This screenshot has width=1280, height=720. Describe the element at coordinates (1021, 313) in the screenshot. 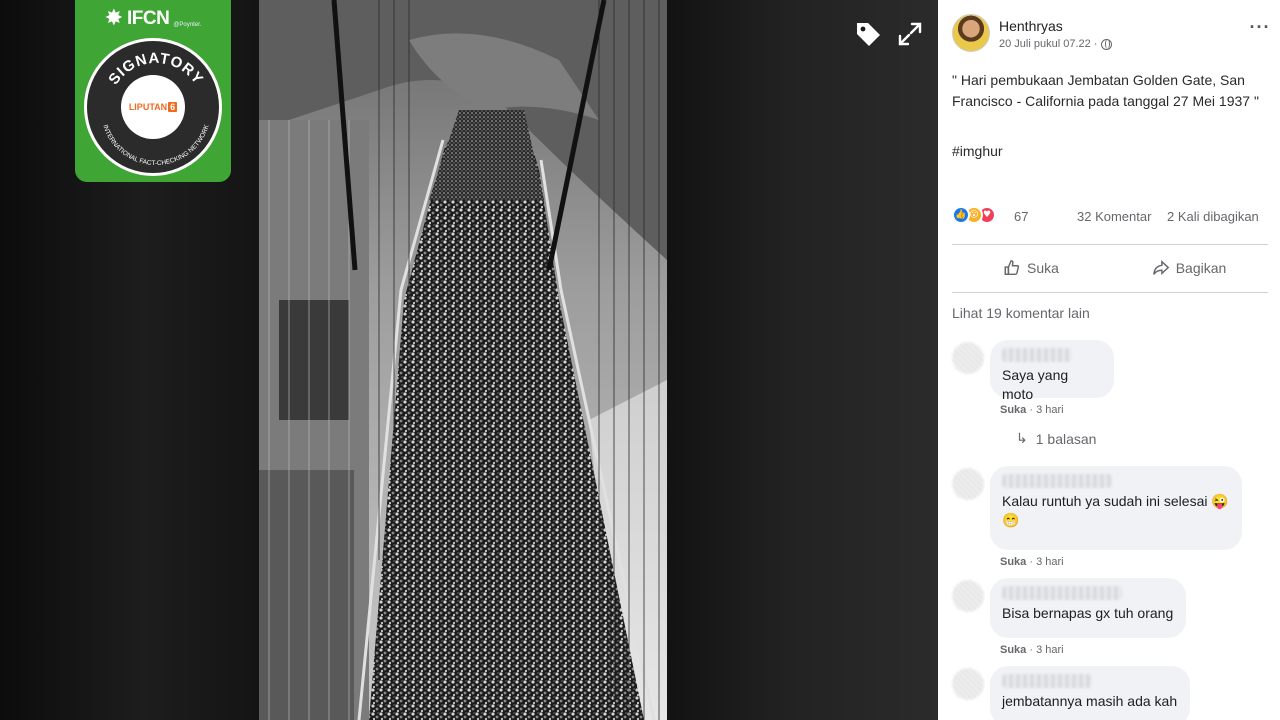

I see `view-more-comments-link: Lihat 19 komentar lain` at that location.